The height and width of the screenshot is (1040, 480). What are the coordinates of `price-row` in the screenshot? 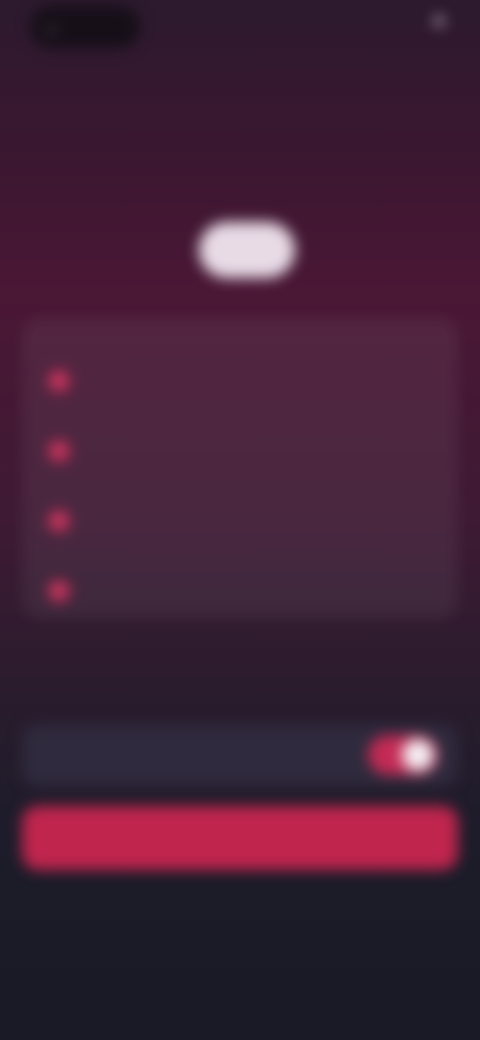 It's located at (240, 250).